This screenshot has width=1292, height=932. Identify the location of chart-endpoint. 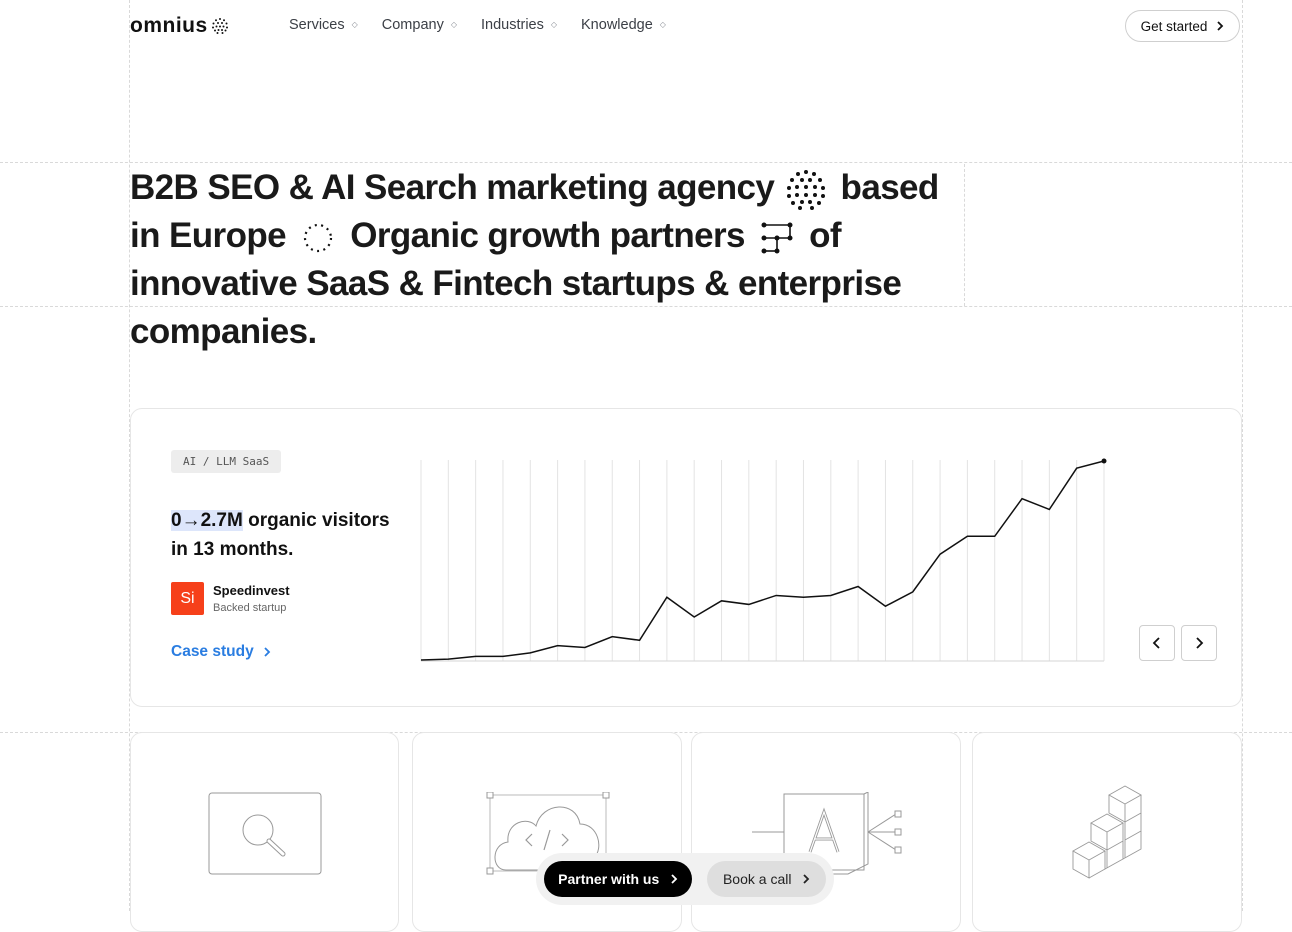
(1104, 461).